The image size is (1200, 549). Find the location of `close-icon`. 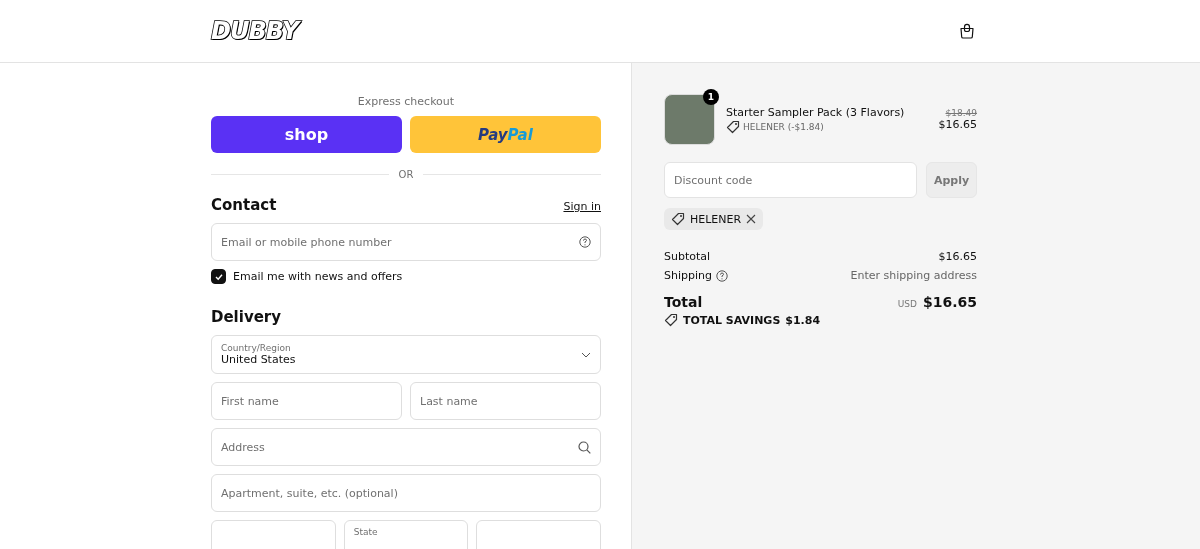

close-icon is located at coordinates (751, 219).